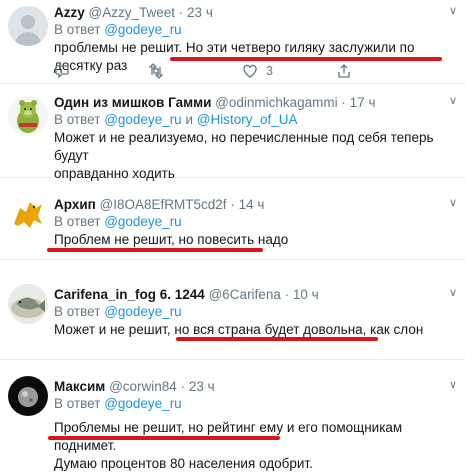 Image resolution: width=465 pixels, height=473 pixels. What do you see at coordinates (306, 294) in the screenshot?
I see `timestamp: 10 ч` at bounding box center [306, 294].